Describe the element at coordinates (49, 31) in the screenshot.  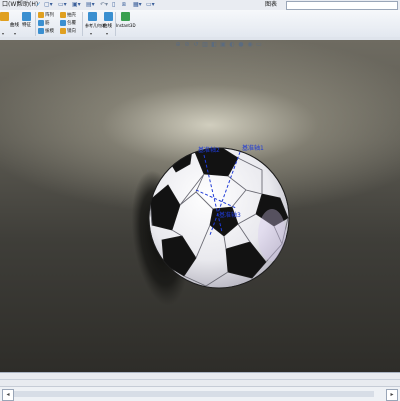
I see `ribbon-label-draft: 拔模` at that location.